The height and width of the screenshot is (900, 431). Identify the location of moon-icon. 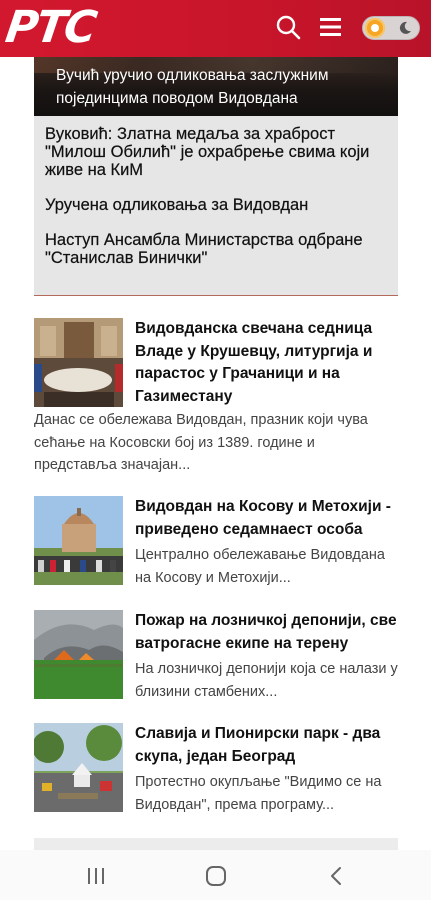
(405, 28).